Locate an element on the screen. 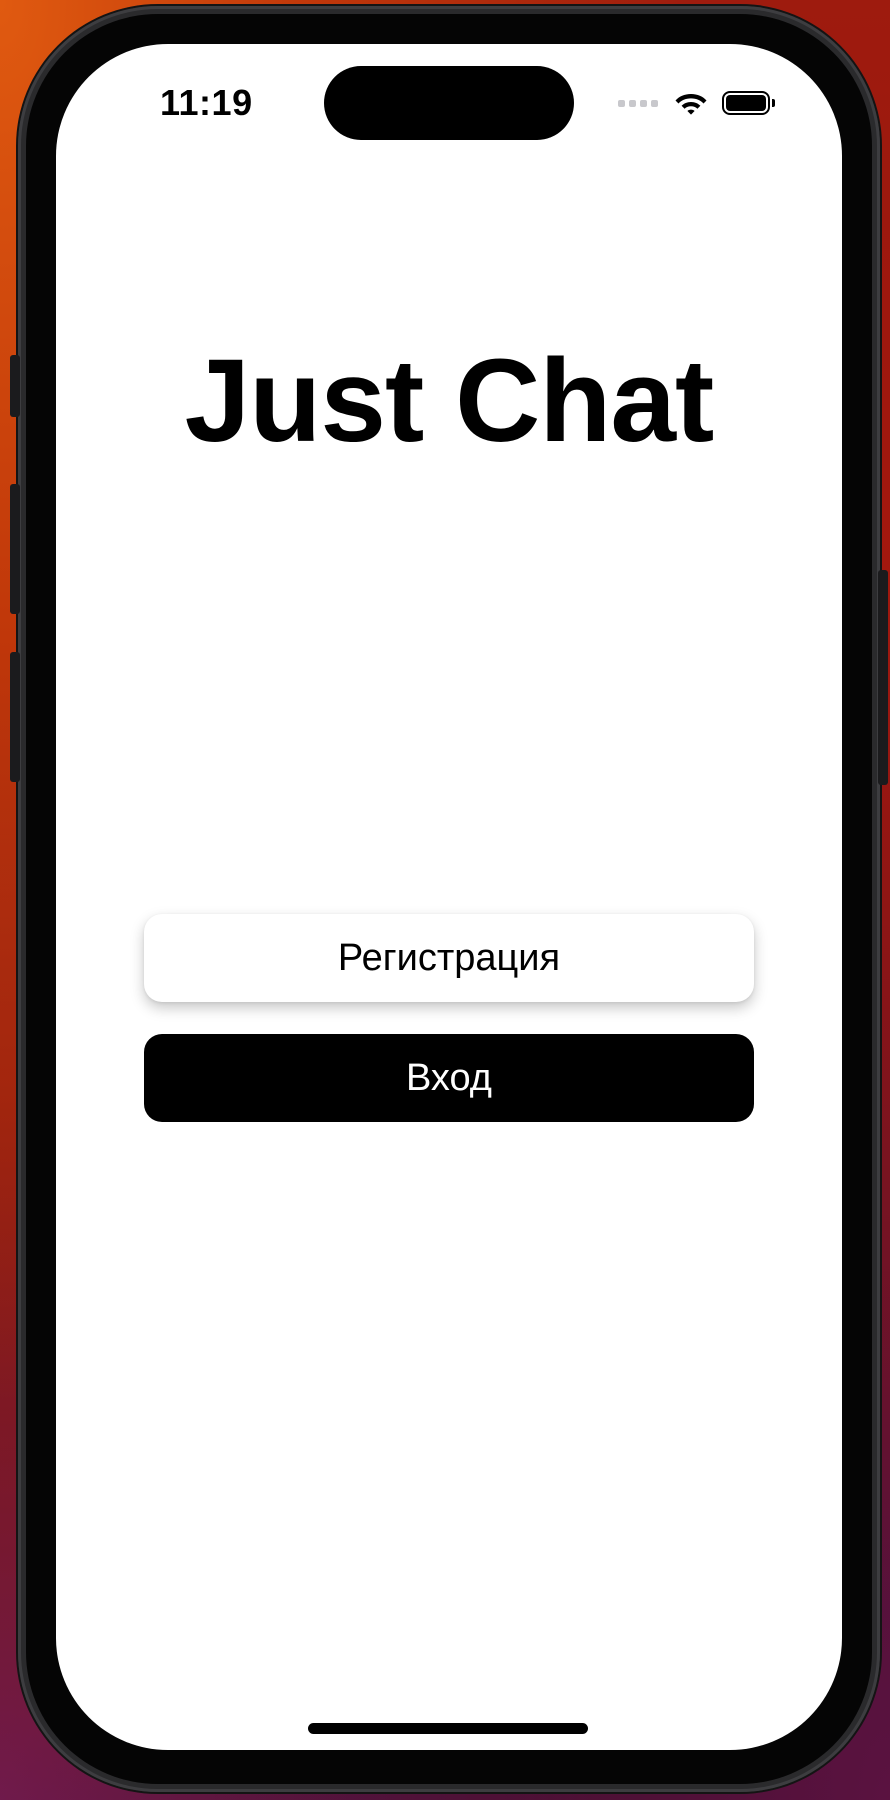 Image resolution: width=890 pixels, height=1800 pixels. volume-down-button is located at coordinates (15, 717).